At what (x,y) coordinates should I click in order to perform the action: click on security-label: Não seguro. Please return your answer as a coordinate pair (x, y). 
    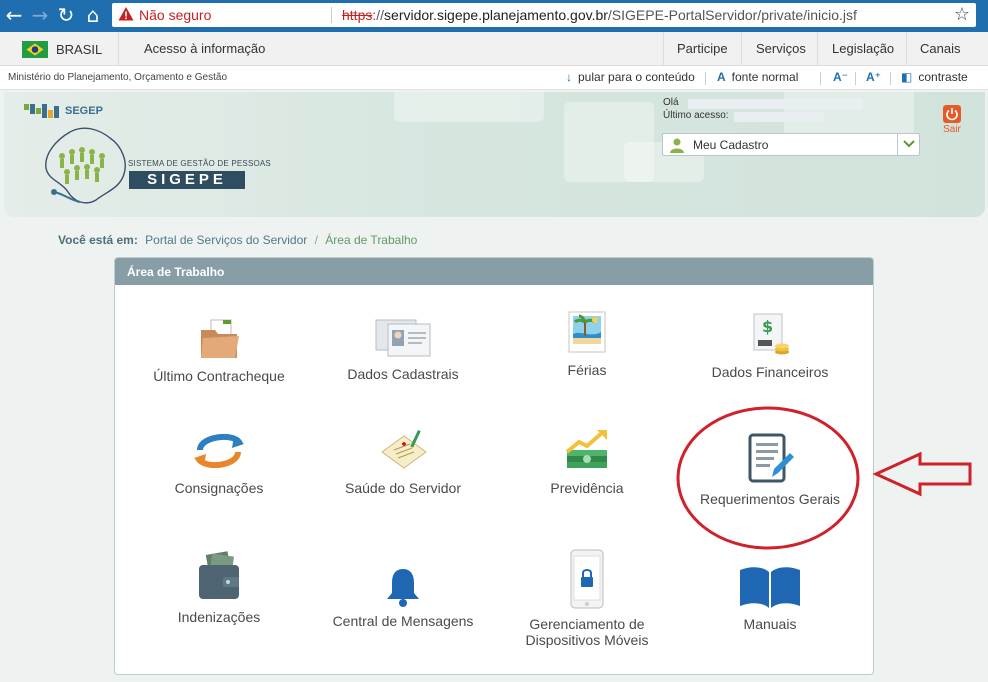
    Looking at the image, I should click on (175, 15).